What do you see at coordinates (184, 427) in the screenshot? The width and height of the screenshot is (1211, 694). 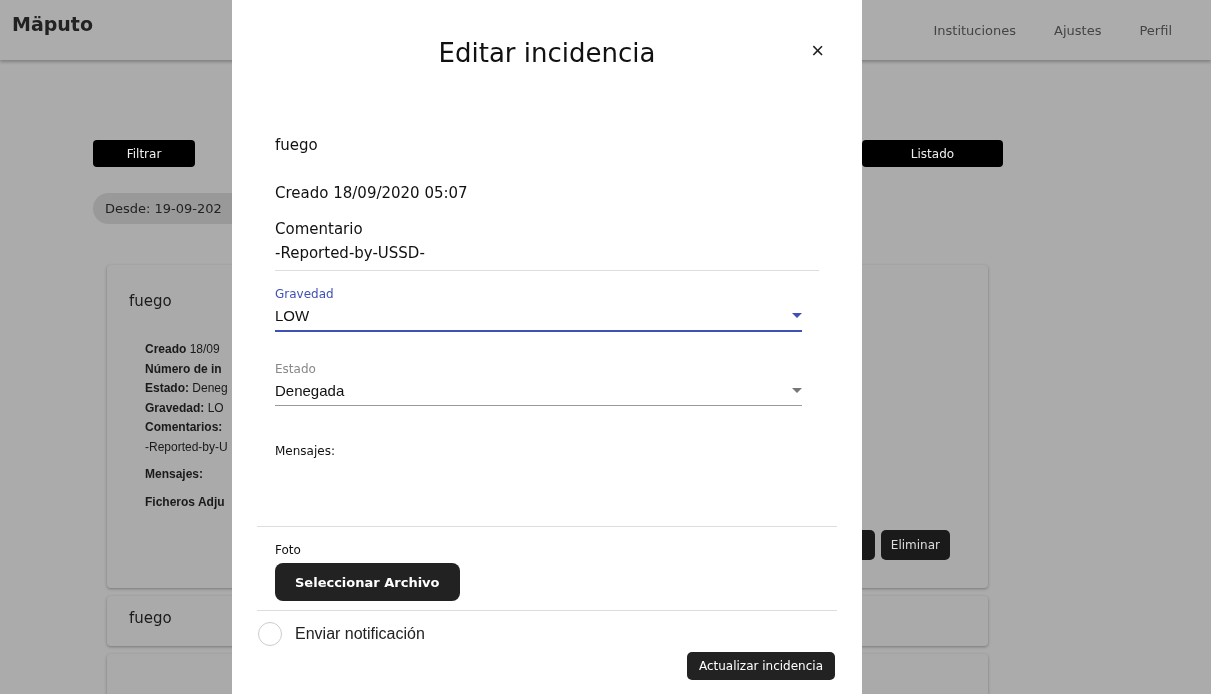 I see `card-detail: Comentarios:` at bounding box center [184, 427].